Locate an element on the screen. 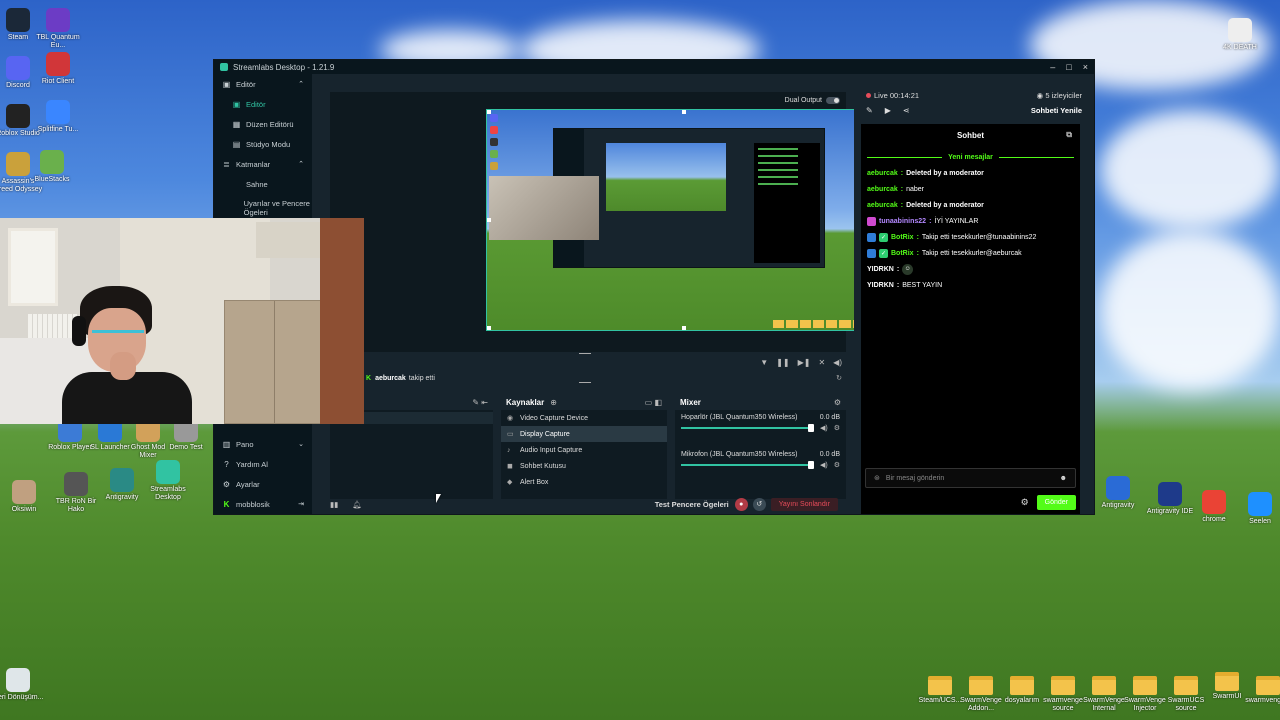  source-item: ▭ Display Capture is located at coordinates (584, 434).